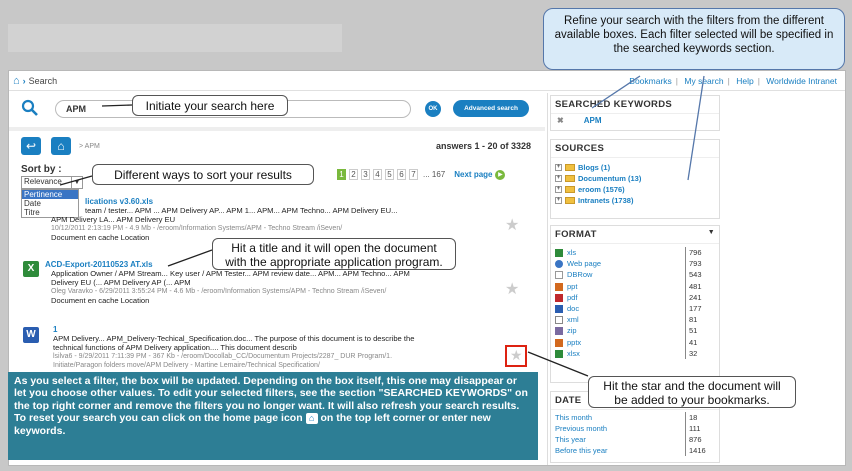 This screenshot has width=852, height=471. Describe the element at coordinates (592, 120) in the screenshot. I see `keyword-label: APM` at that location.